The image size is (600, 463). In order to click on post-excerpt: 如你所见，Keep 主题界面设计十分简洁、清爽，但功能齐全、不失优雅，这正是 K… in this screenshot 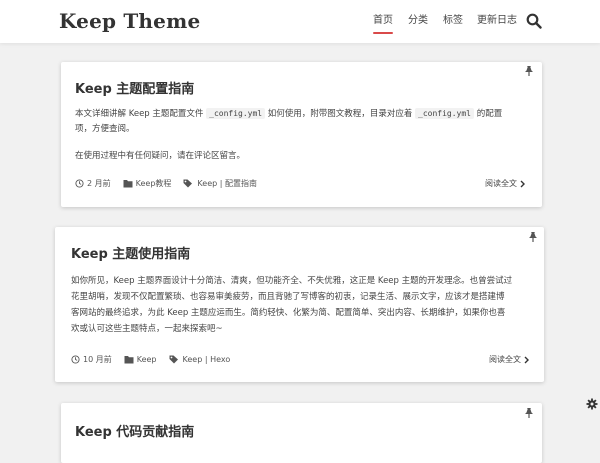, I will do `click(303, 305)`.